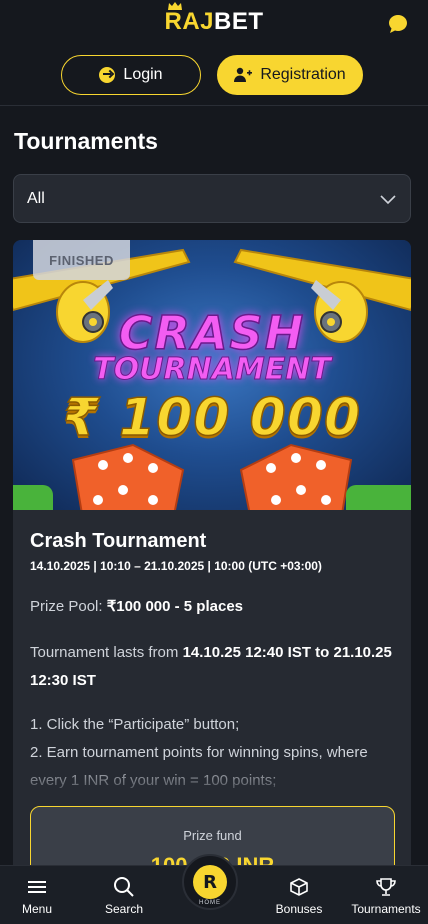 This screenshot has height=924, width=428. I want to click on prize-pool-value: ₹100 000 - 5 places, so click(175, 606).